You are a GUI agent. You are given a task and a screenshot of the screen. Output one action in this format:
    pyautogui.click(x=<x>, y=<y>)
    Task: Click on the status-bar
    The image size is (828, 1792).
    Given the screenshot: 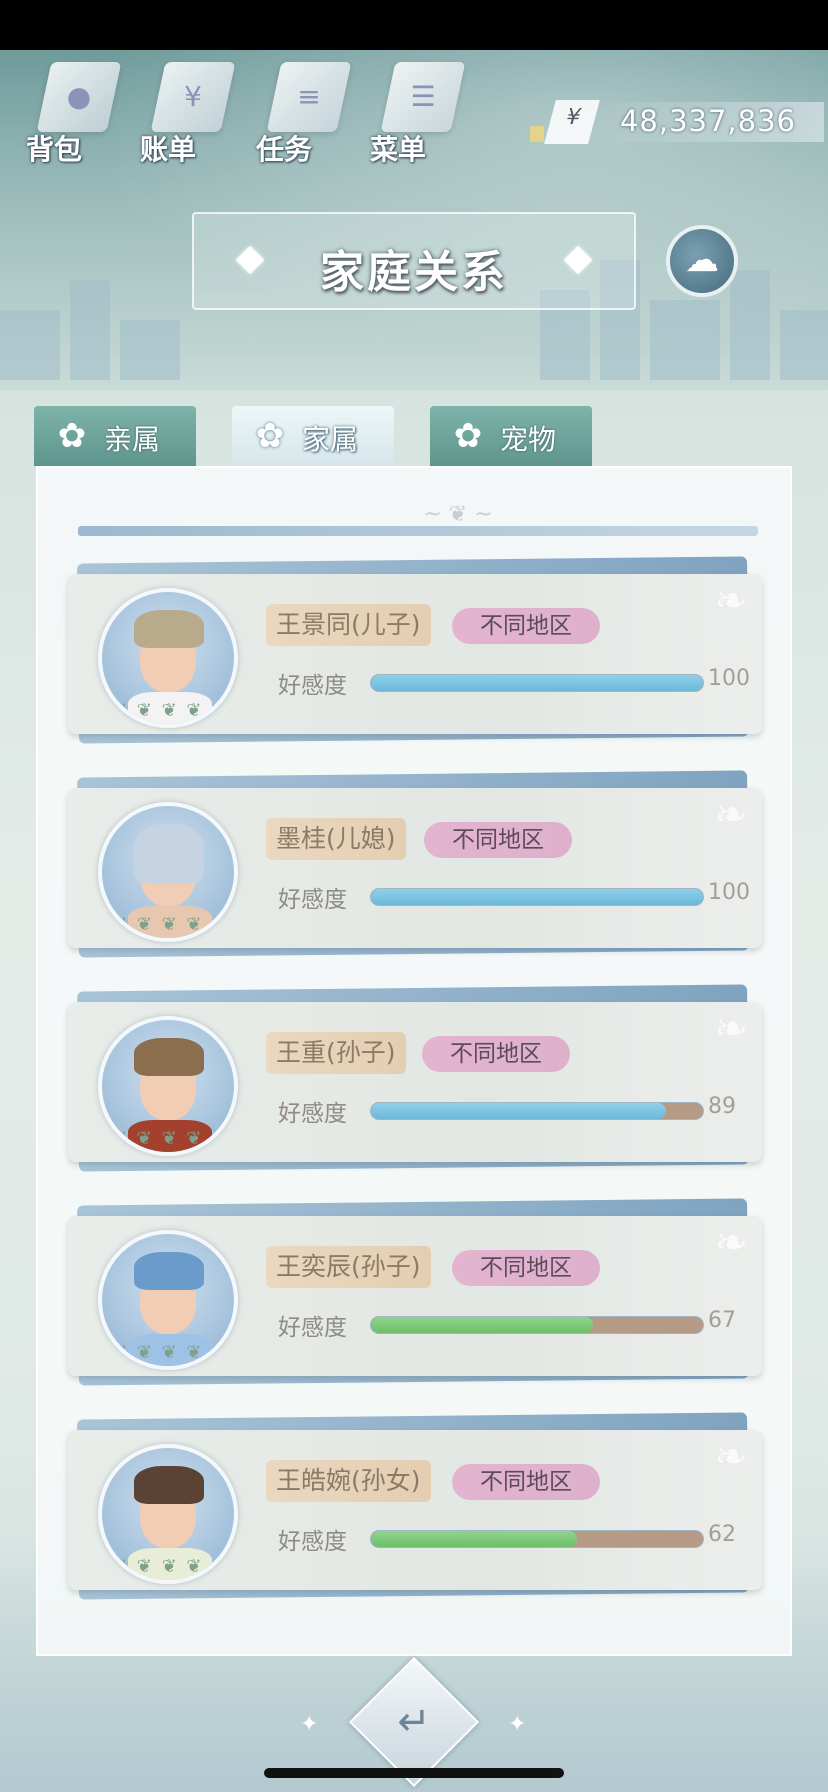 What is the action you would take?
    pyautogui.click(x=414, y=25)
    